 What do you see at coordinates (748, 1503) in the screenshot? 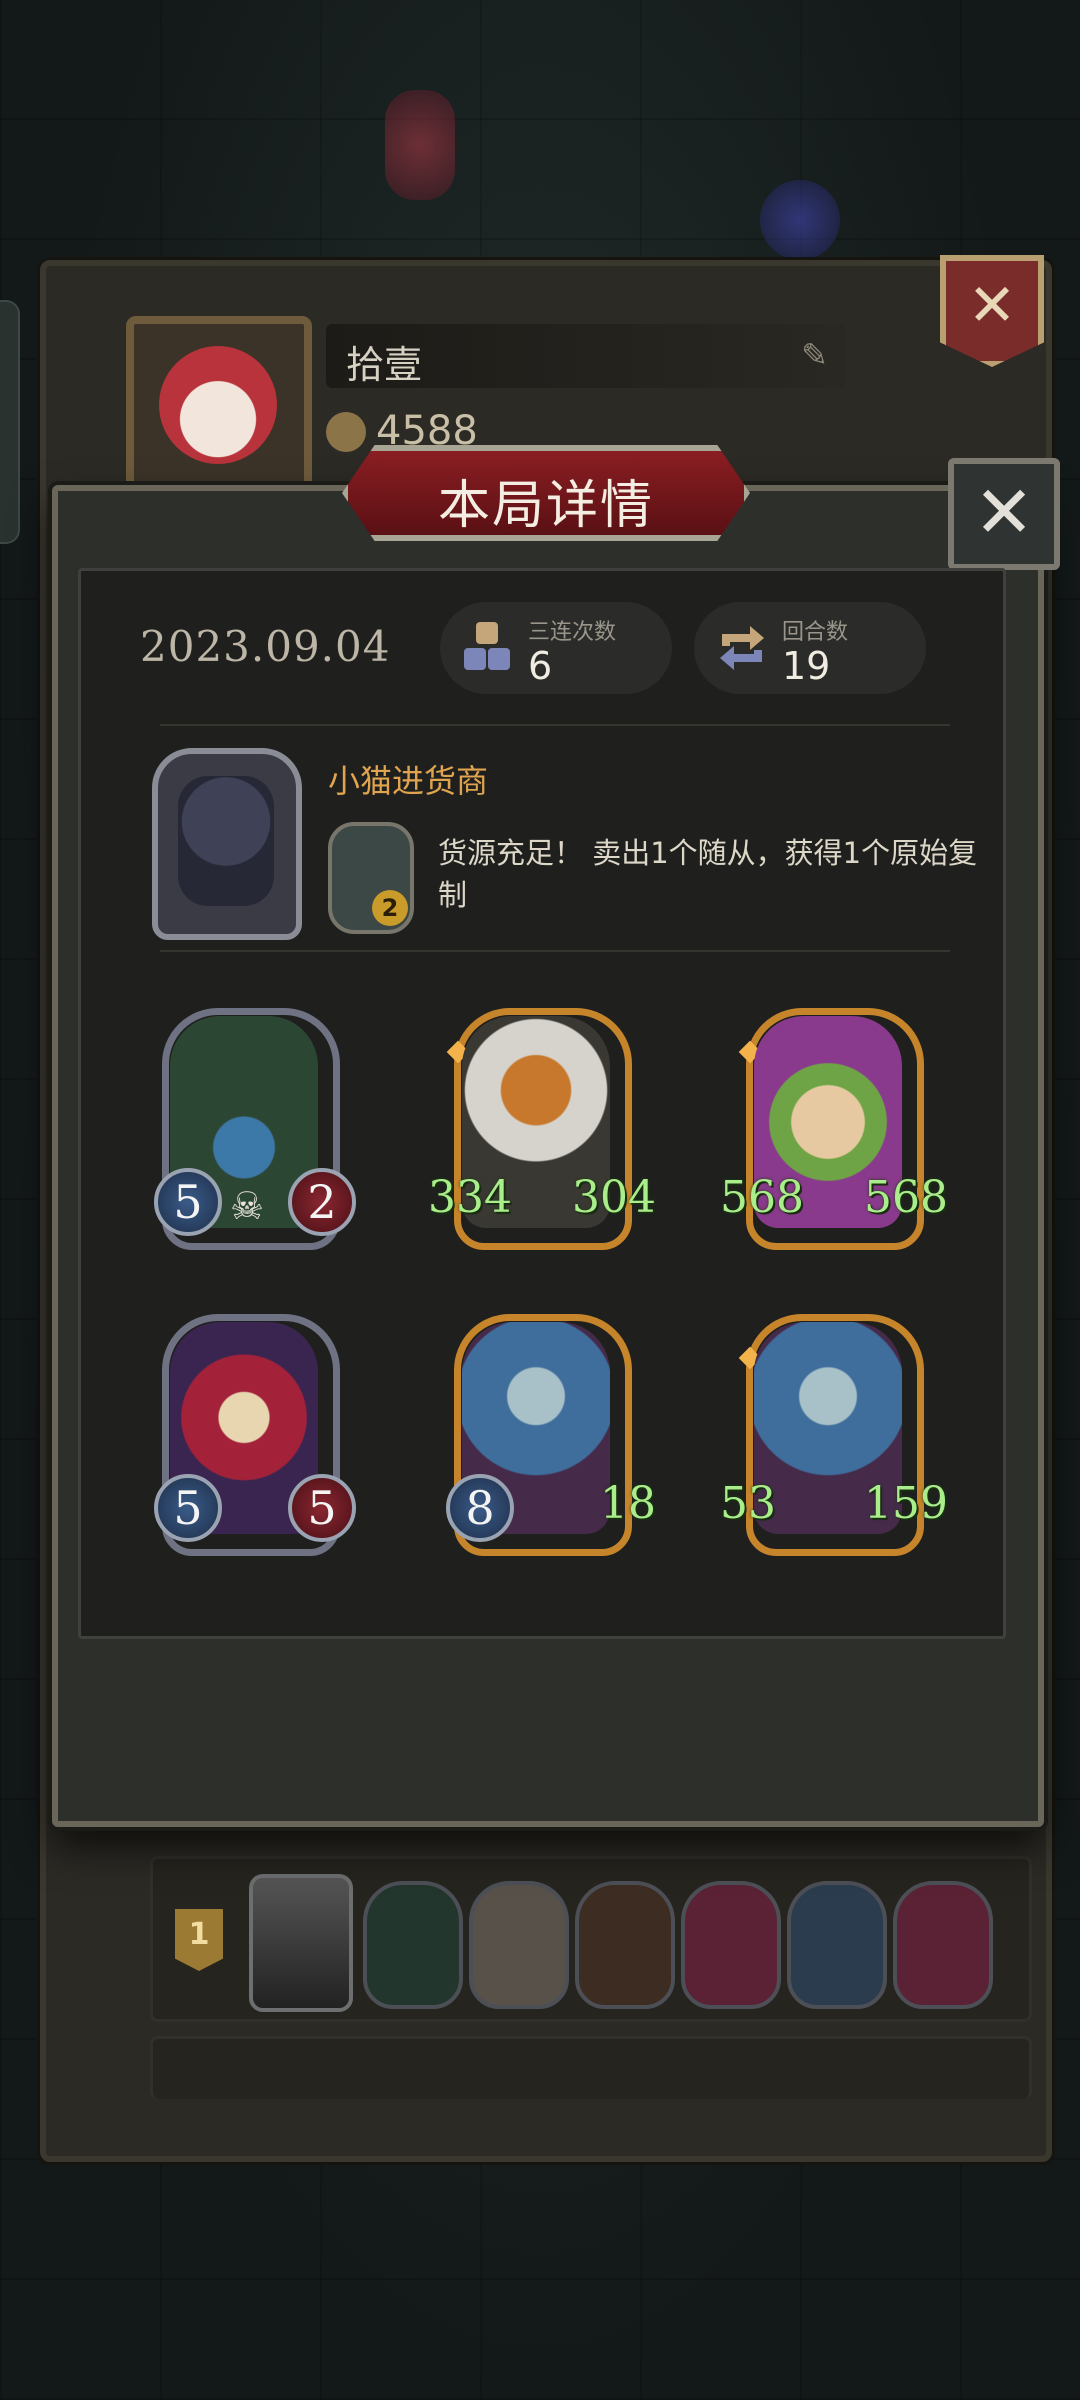
I see `attack-value: 53` at bounding box center [748, 1503].